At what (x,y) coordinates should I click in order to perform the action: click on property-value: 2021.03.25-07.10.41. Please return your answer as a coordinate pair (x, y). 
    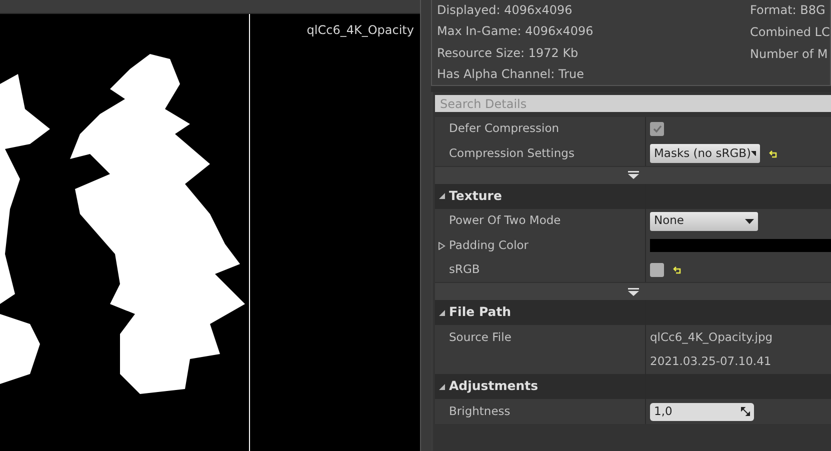
    Looking at the image, I should click on (711, 361).